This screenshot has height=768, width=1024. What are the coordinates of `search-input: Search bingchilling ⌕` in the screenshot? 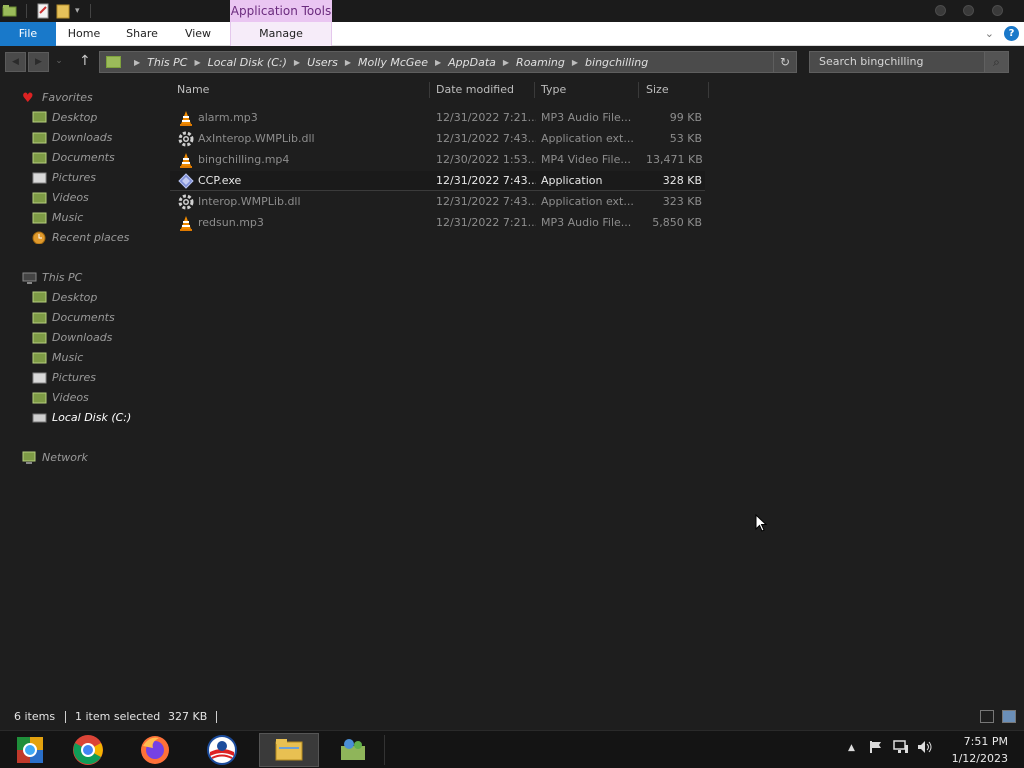 It's located at (909, 62).